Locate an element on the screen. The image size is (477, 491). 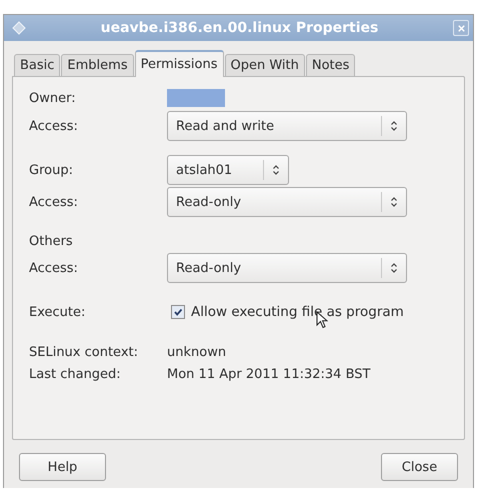
tab: Emblems is located at coordinates (97, 65).